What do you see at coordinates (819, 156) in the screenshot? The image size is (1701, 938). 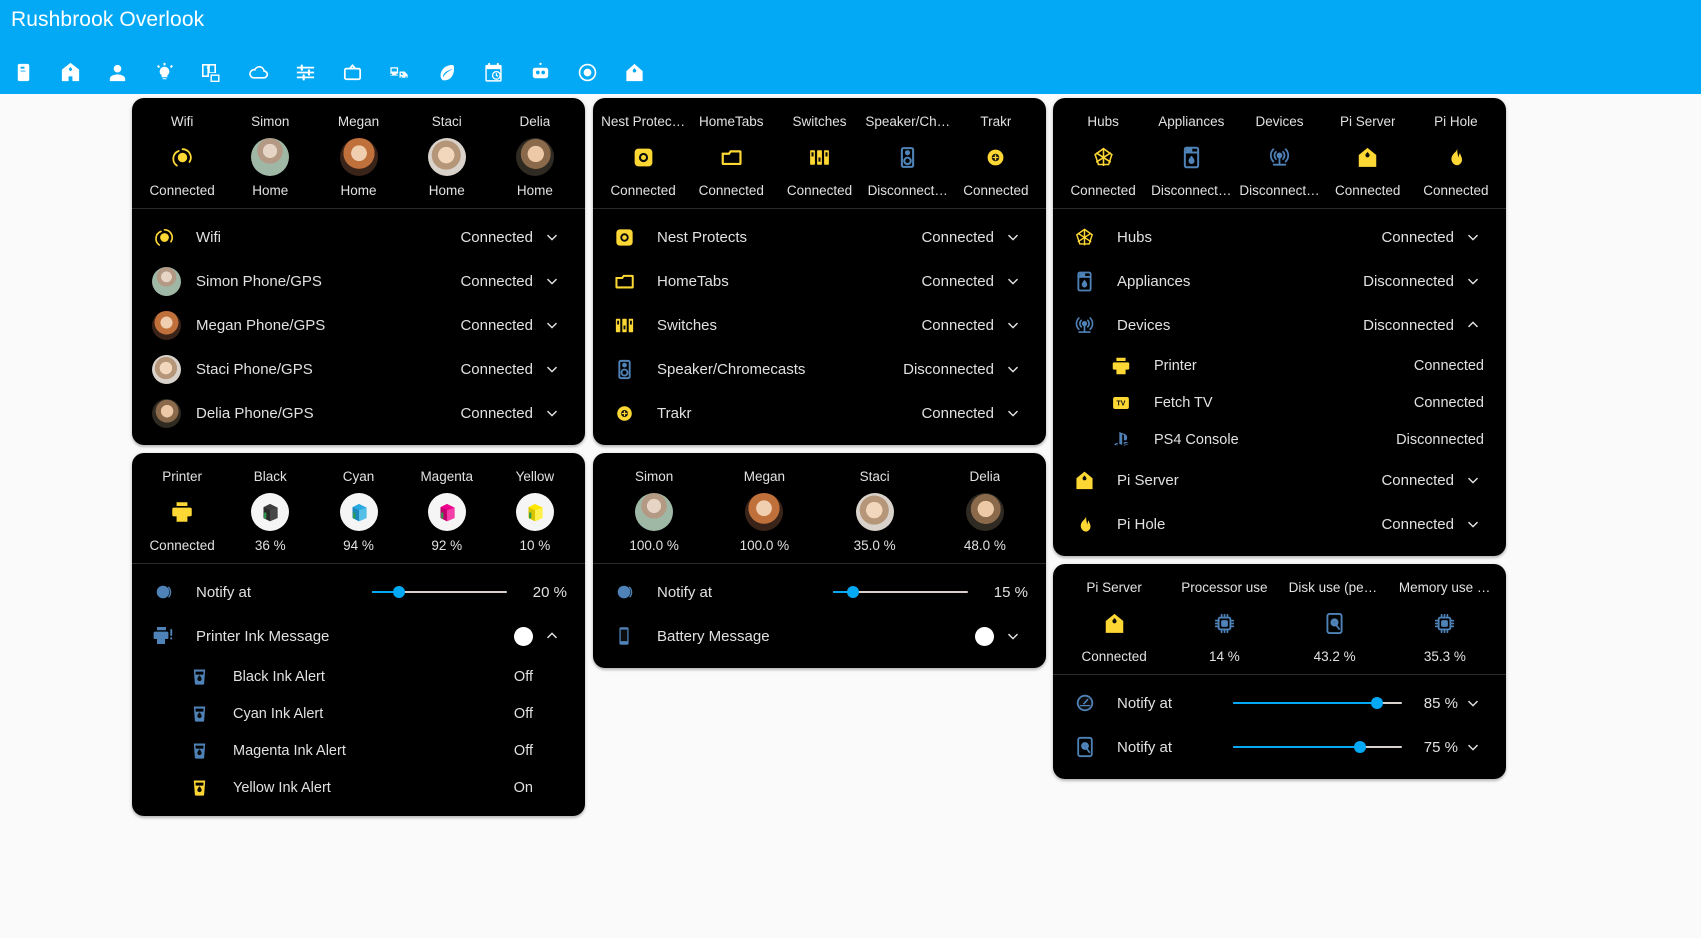 I see `glance-switches: Switches Connected` at bounding box center [819, 156].